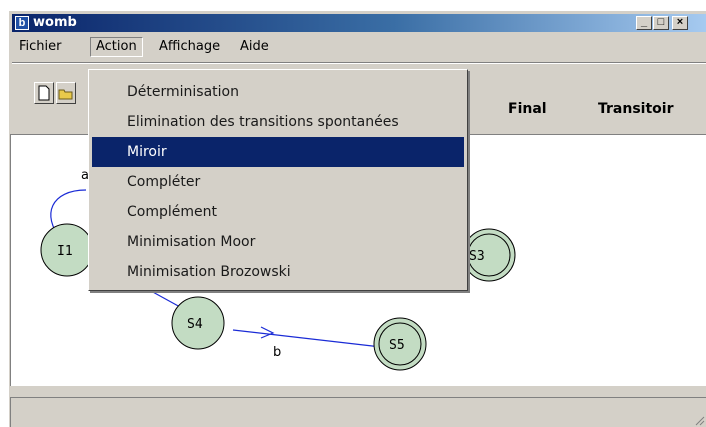  What do you see at coordinates (397, 345) in the screenshot?
I see `svg-text: S5` at bounding box center [397, 345].